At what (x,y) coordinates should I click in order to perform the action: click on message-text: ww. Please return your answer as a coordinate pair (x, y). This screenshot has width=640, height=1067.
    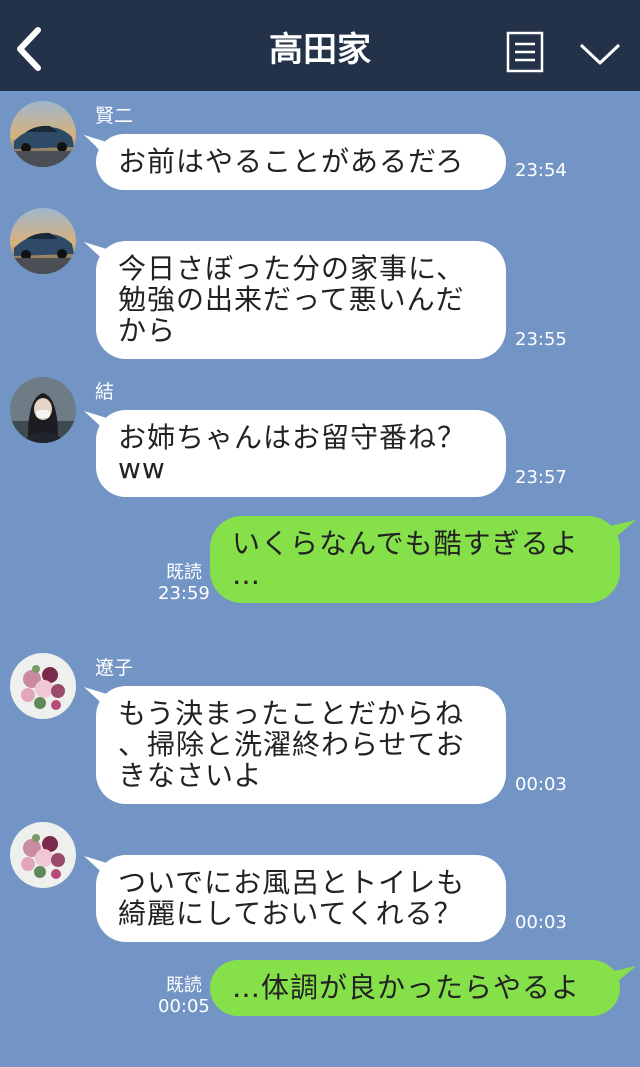
    Looking at the image, I should click on (142, 468).